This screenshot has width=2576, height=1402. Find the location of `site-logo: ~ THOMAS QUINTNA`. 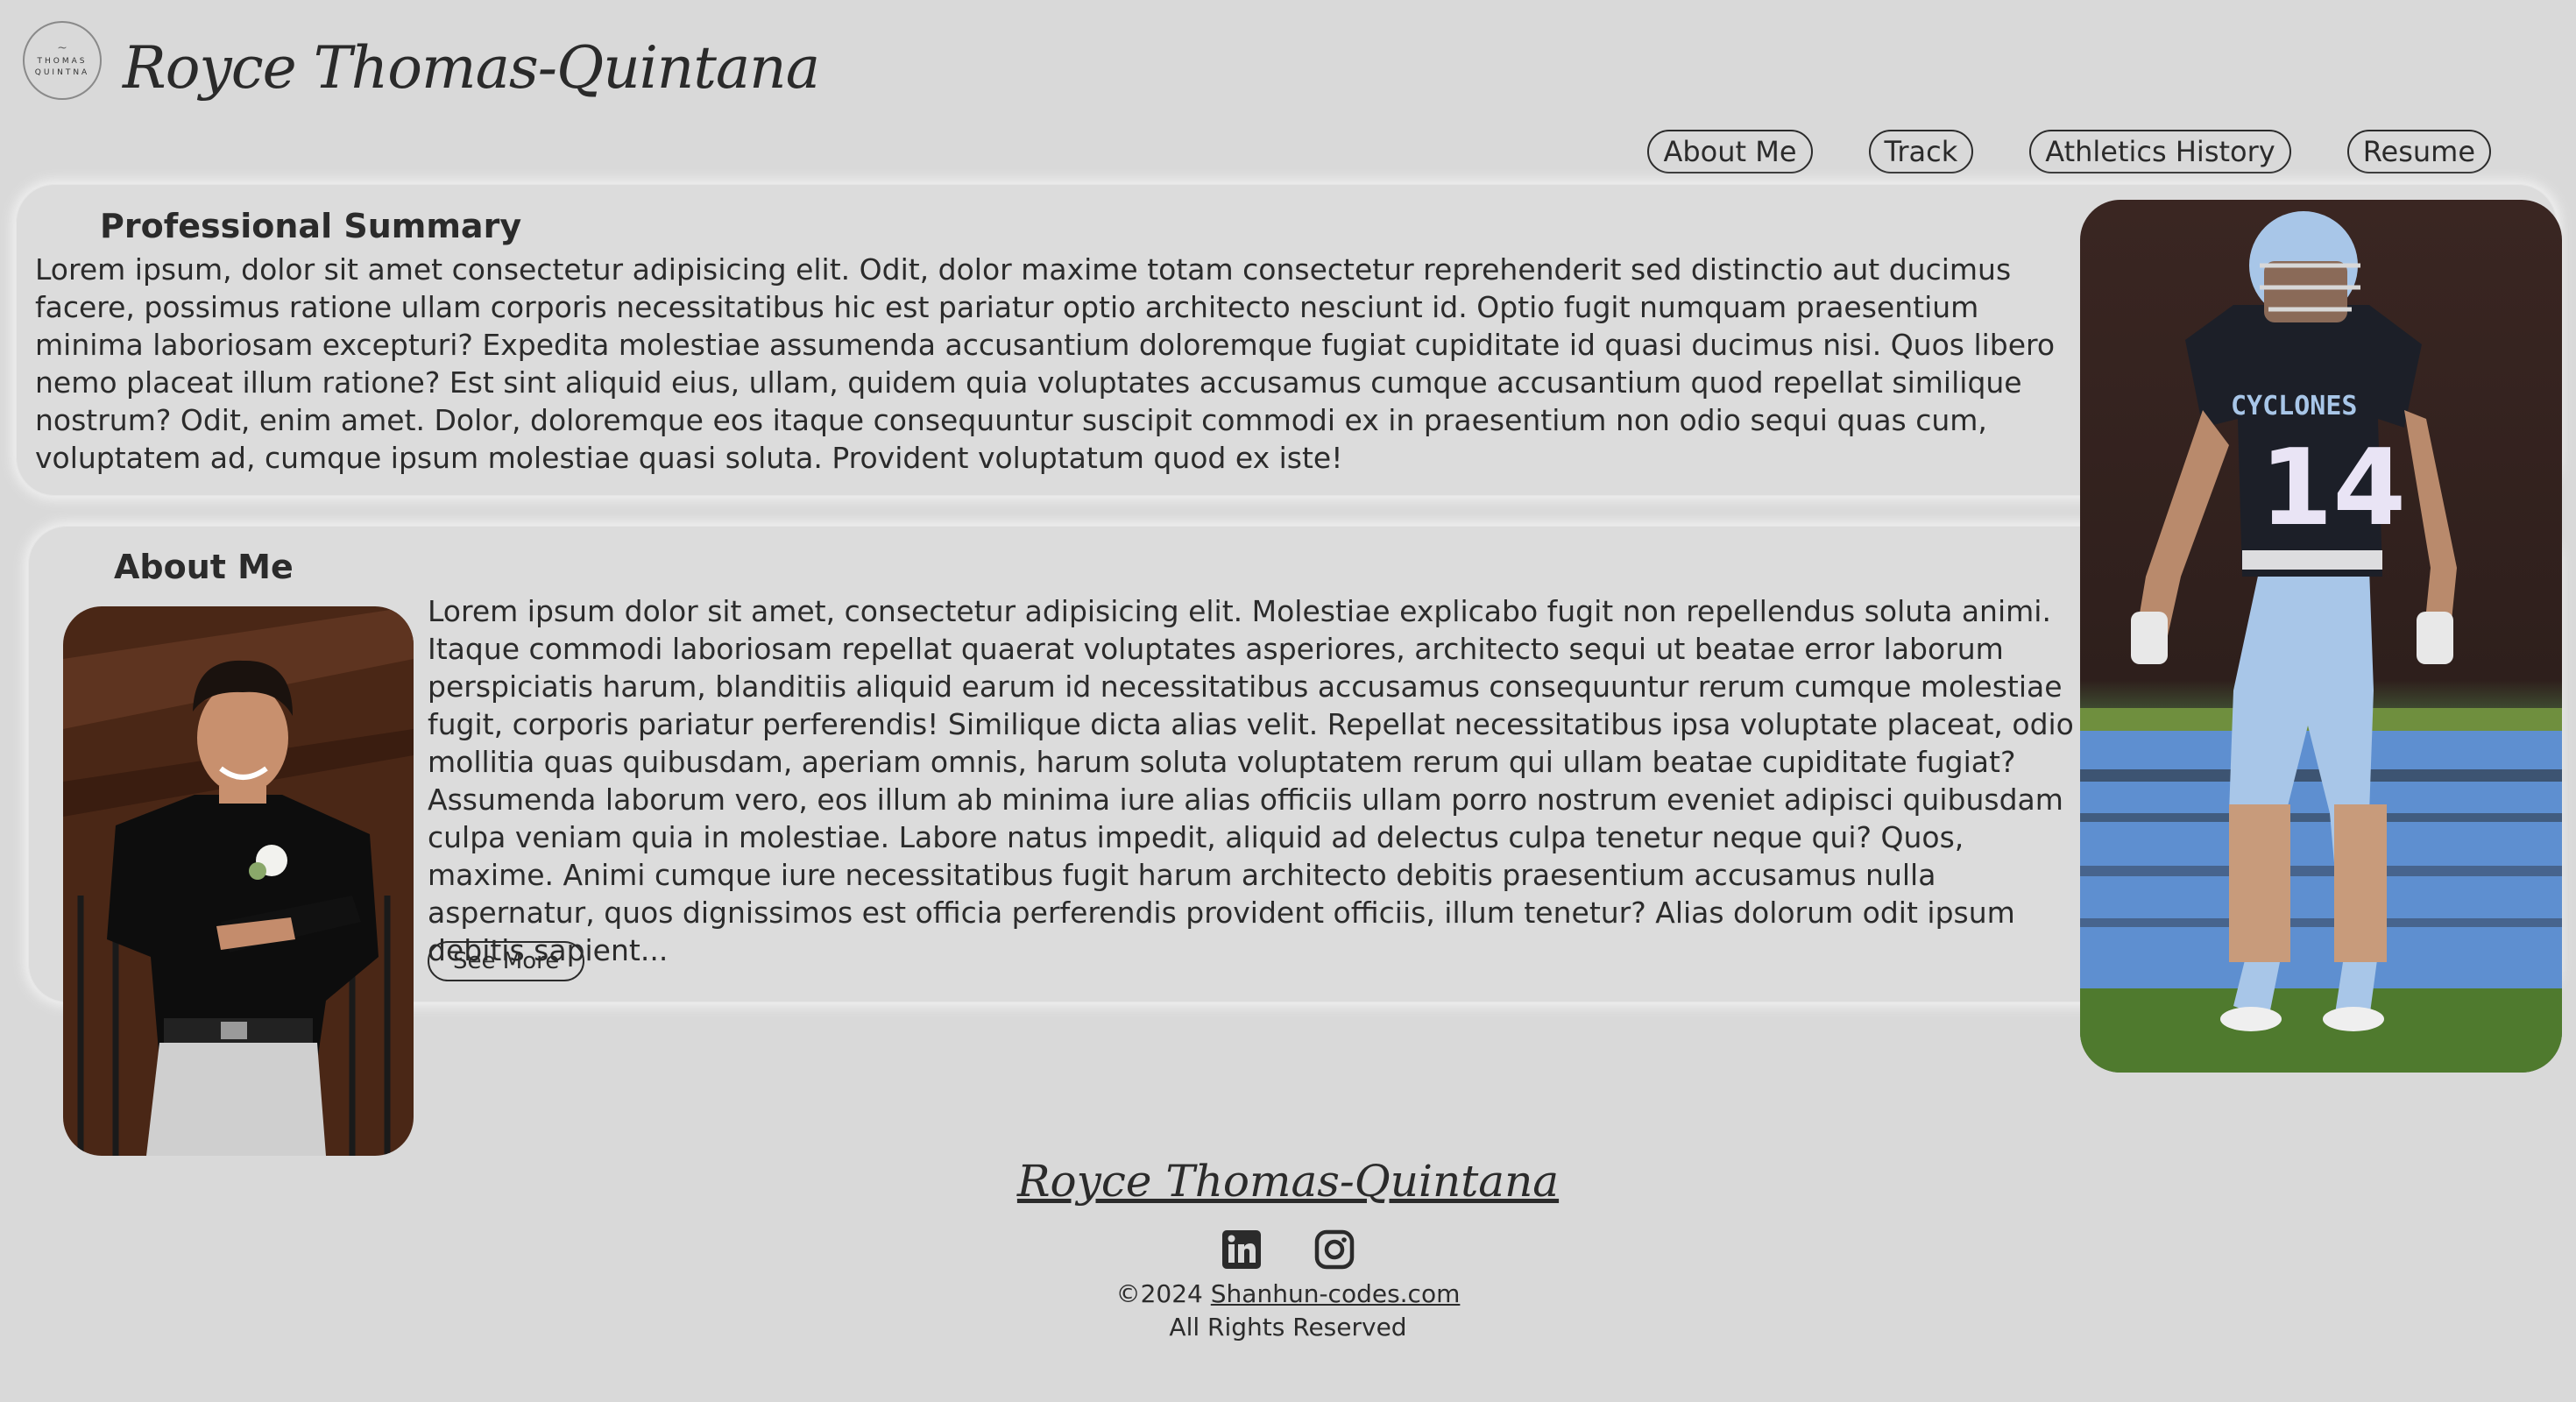

site-logo: ~ THOMAS QUINTNA is located at coordinates (62, 61).